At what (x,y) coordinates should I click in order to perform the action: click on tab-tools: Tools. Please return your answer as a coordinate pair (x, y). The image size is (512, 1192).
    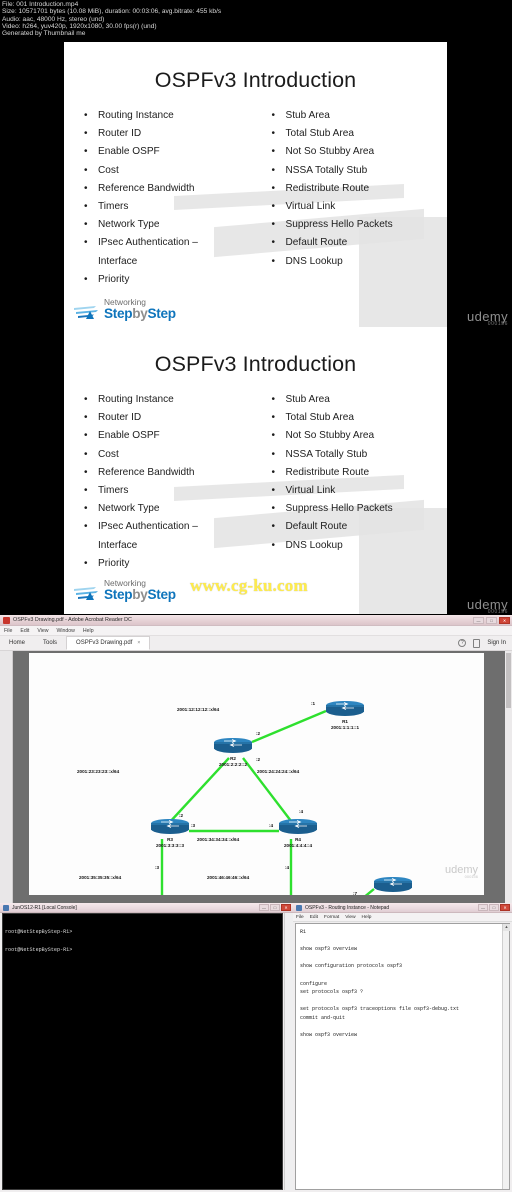
    Looking at the image, I should click on (50, 643).